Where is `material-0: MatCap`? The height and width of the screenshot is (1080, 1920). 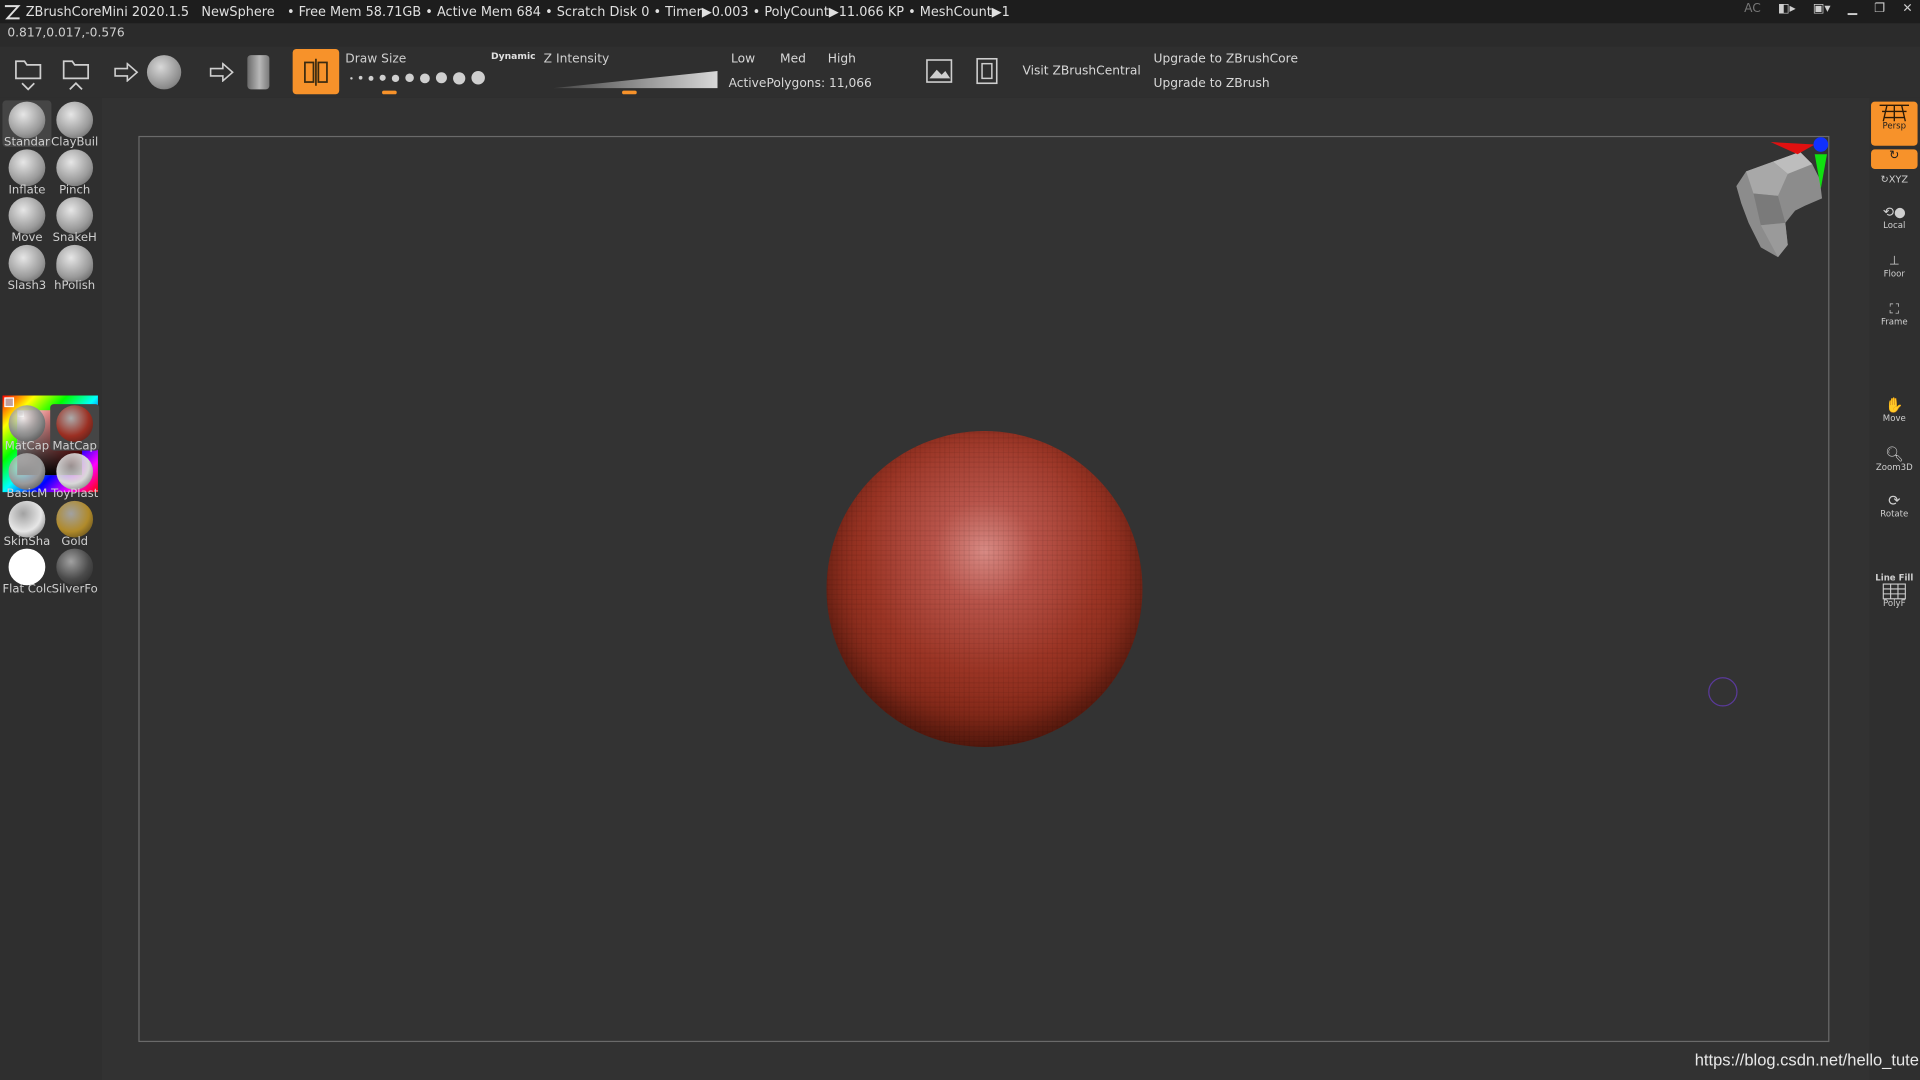
material-0: MatCap is located at coordinates (26, 428).